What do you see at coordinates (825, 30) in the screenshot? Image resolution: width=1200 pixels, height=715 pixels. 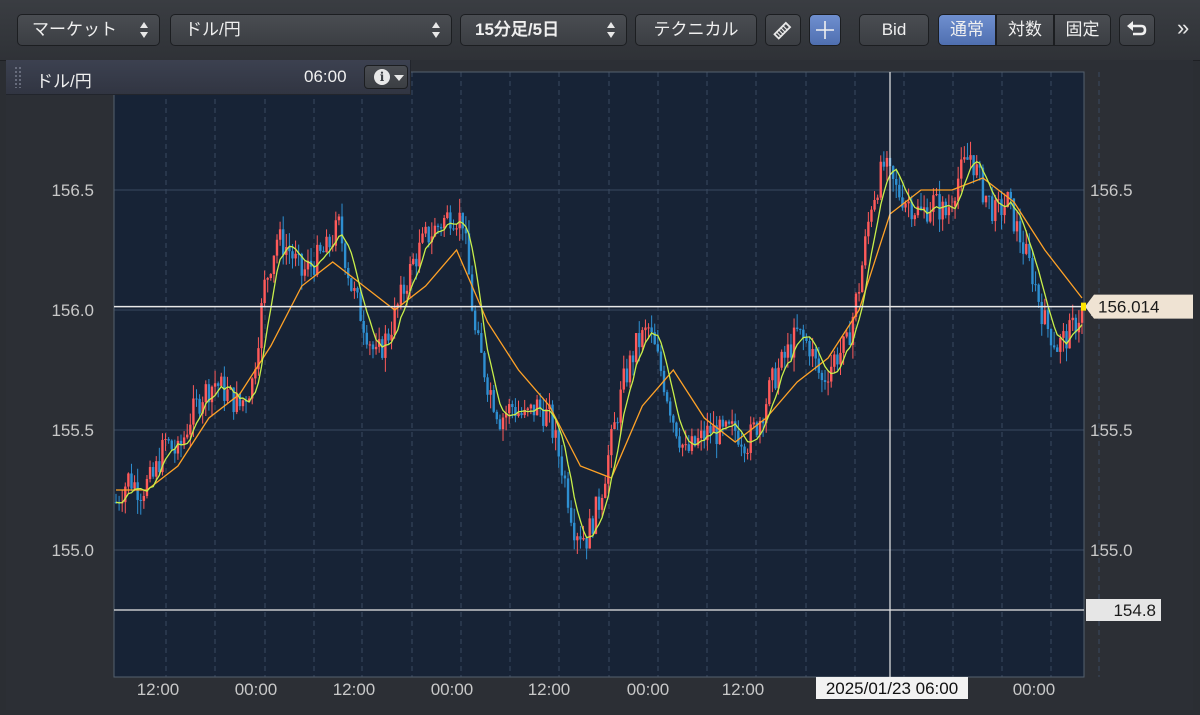 I see `crosshair-button` at bounding box center [825, 30].